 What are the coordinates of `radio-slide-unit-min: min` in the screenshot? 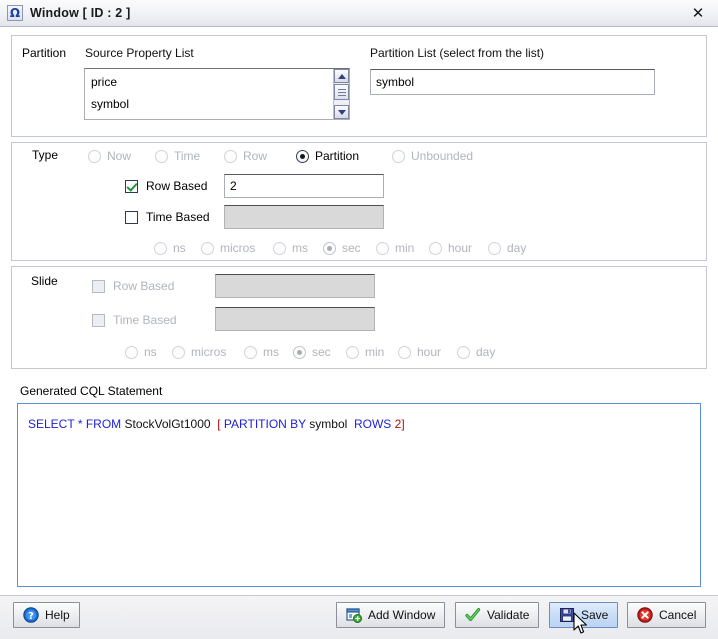 It's located at (365, 352).